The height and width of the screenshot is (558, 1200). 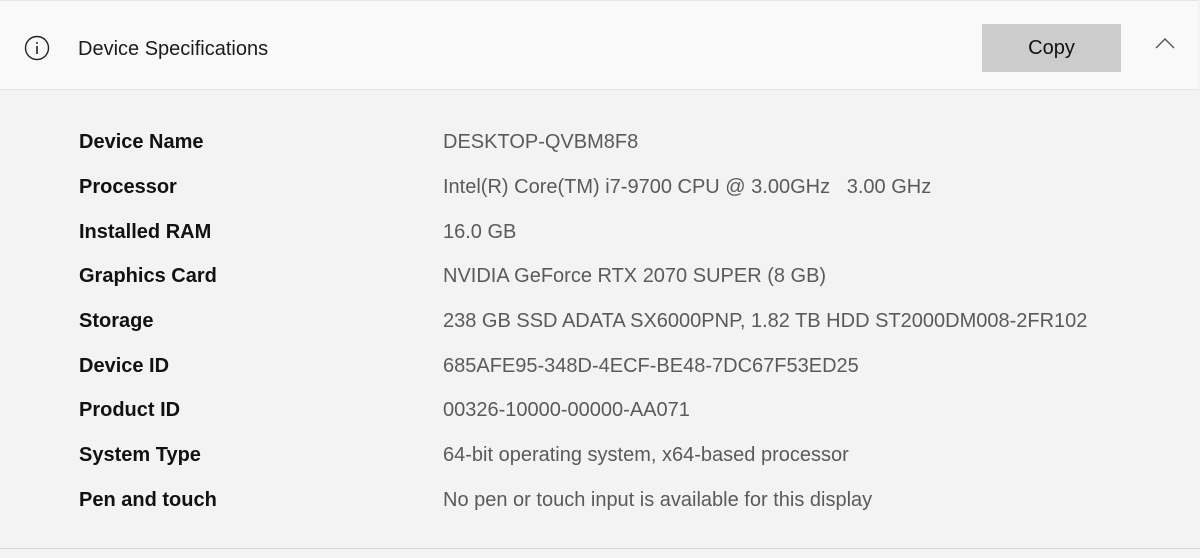 What do you see at coordinates (148, 500) in the screenshot?
I see `spec-label: Pen and touch` at bounding box center [148, 500].